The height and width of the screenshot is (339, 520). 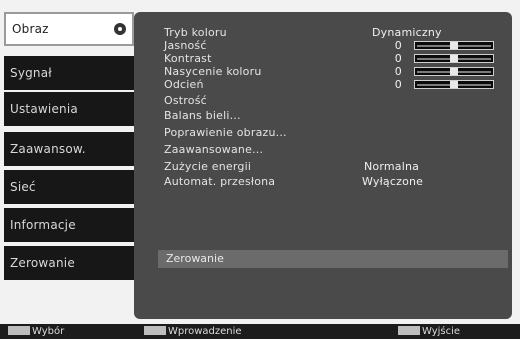 I want to click on setting-label: Jasność, so click(x=185, y=45).